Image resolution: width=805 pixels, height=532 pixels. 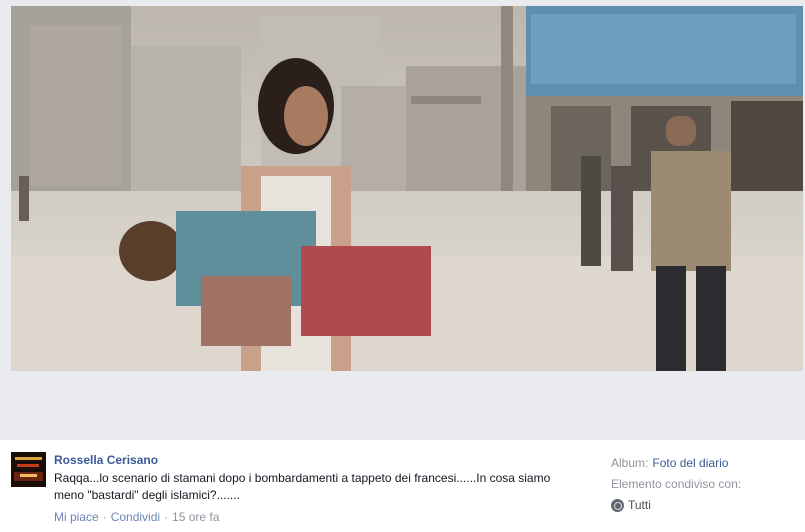 I want to click on album-row: Album: Foto del diario, so click(x=706, y=463).